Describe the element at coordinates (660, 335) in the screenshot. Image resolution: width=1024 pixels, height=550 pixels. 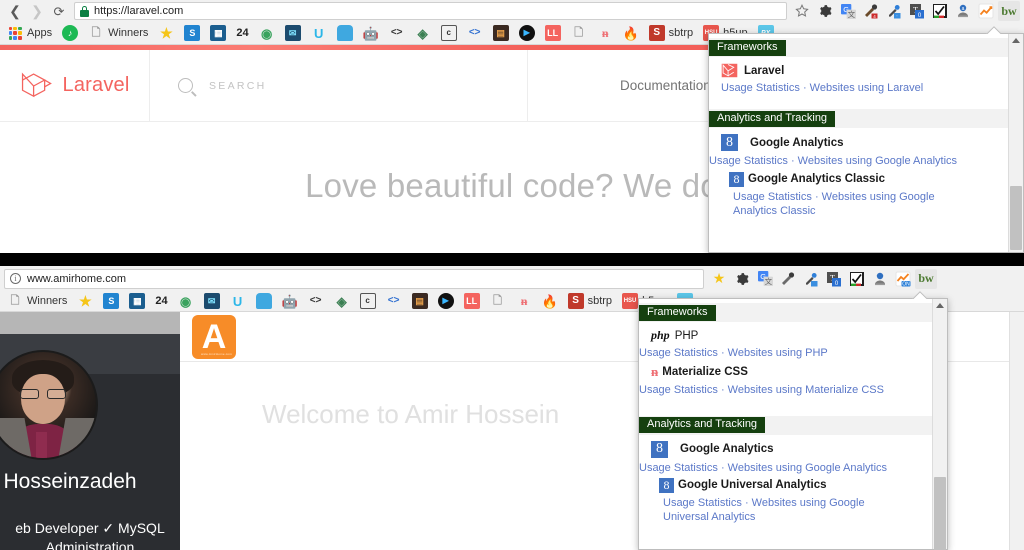
I see `php-icon: php` at that location.